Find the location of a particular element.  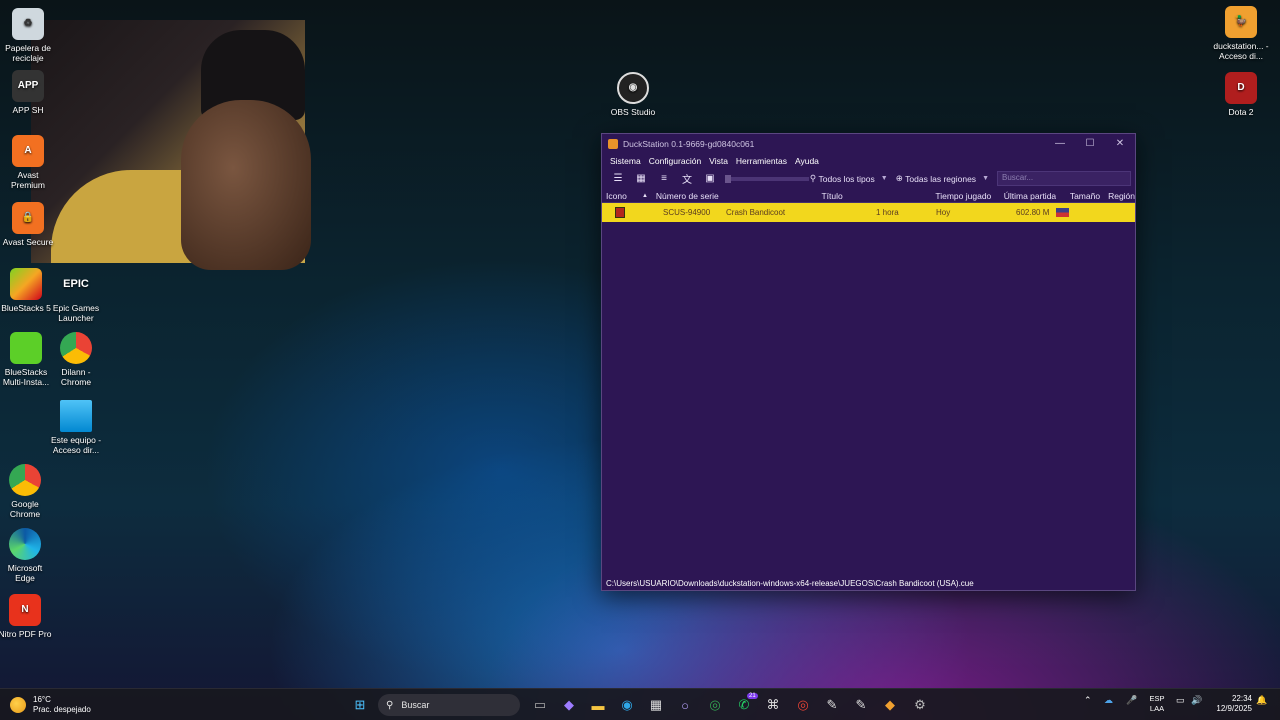

notepad-icon: ✎ is located at coordinates (861, 705).